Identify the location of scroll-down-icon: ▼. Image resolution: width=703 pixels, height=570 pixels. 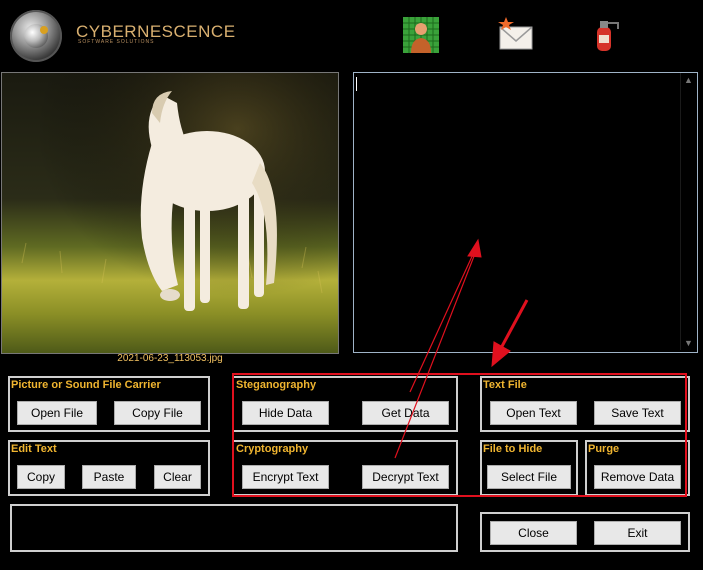
(688, 343).